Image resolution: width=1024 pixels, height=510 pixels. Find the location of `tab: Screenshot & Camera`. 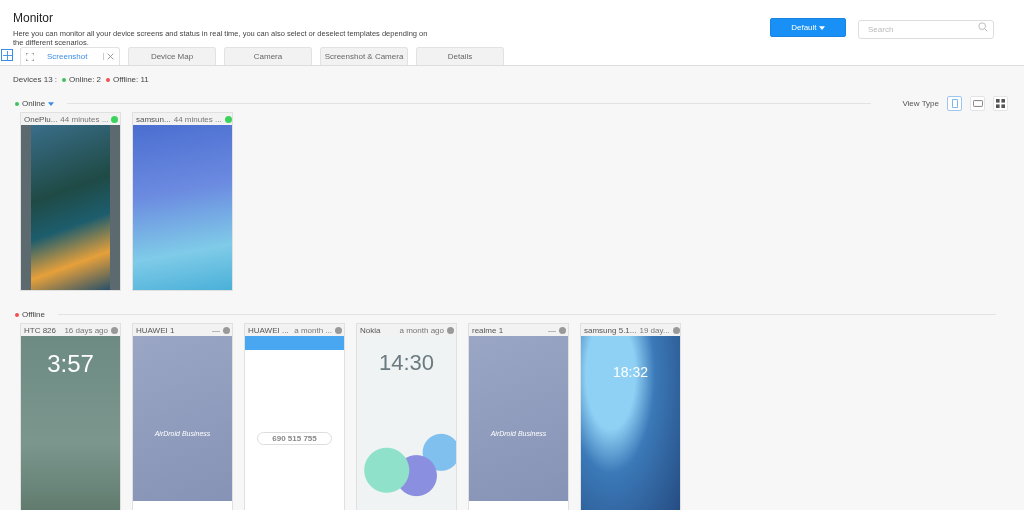

tab: Screenshot & Camera is located at coordinates (364, 56).